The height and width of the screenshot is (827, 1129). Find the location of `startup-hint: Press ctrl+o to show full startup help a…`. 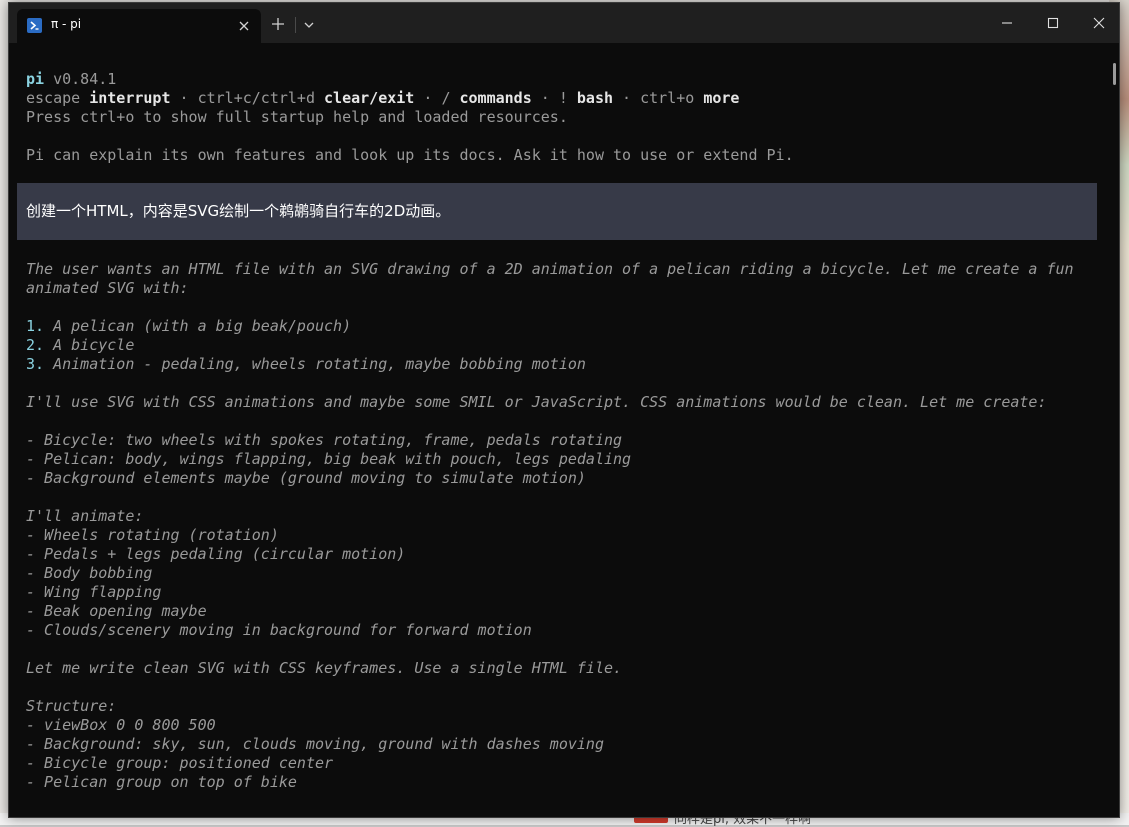

startup-hint: Press ctrl+o to show full startup help a… is located at coordinates (297, 117).